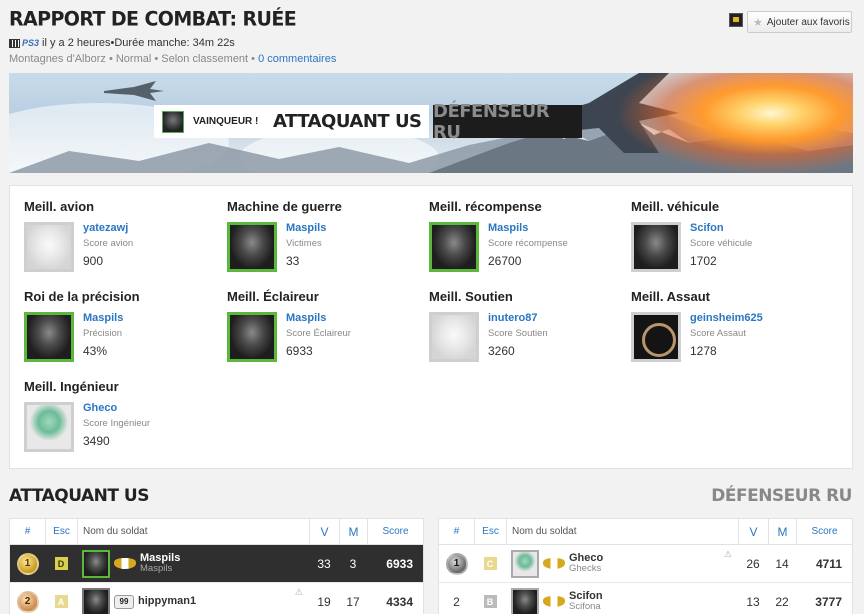  What do you see at coordinates (57, 59) in the screenshot?
I see `map-name: Montagnes d'Alborz` at bounding box center [57, 59].